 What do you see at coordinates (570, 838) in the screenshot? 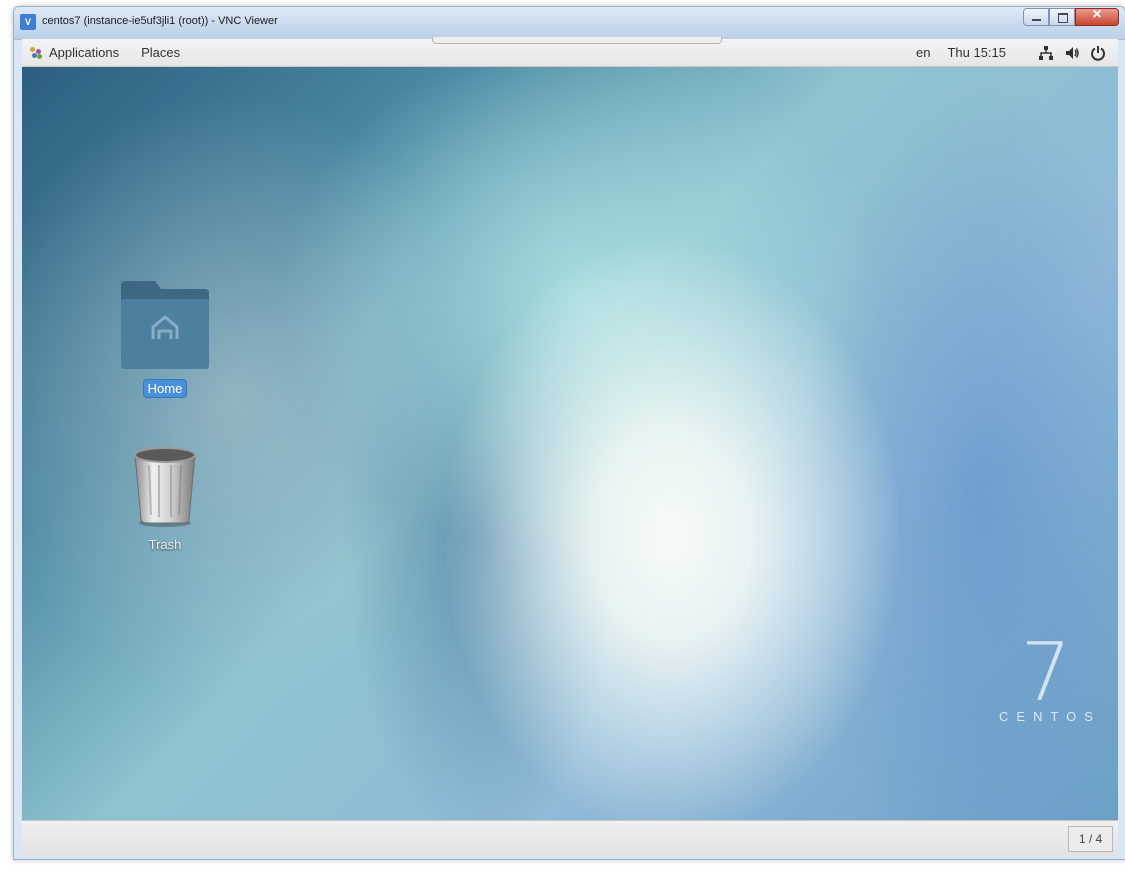
I see `gnome-bottom-panel: 1 / 4` at bounding box center [570, 838].